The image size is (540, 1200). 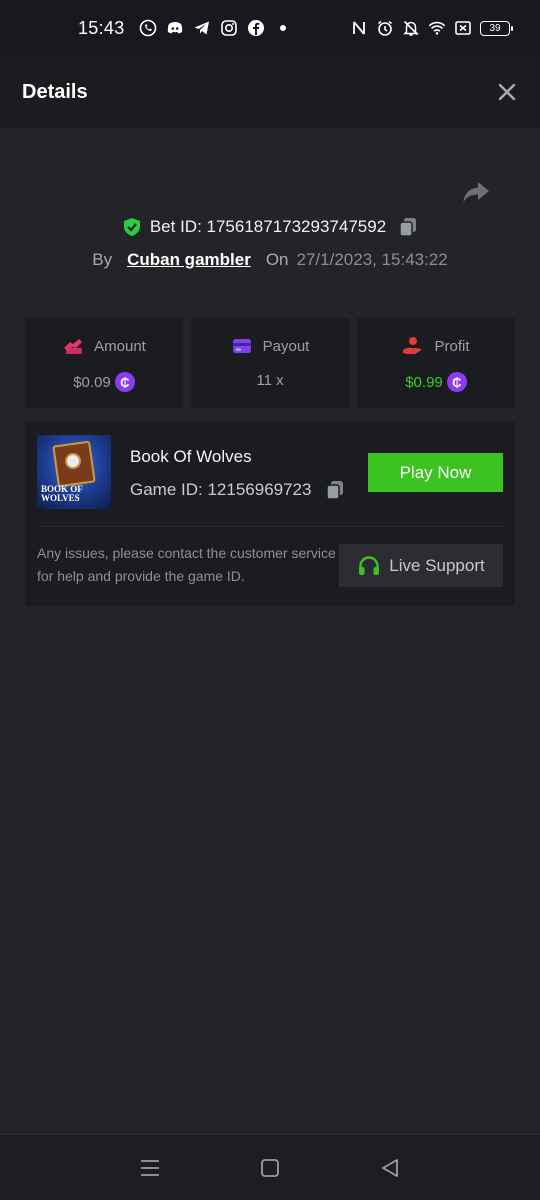 What do you see at coordinates (283, 28) in the screenshot?
I see `dot-icon` at bounding box center [283, 28].